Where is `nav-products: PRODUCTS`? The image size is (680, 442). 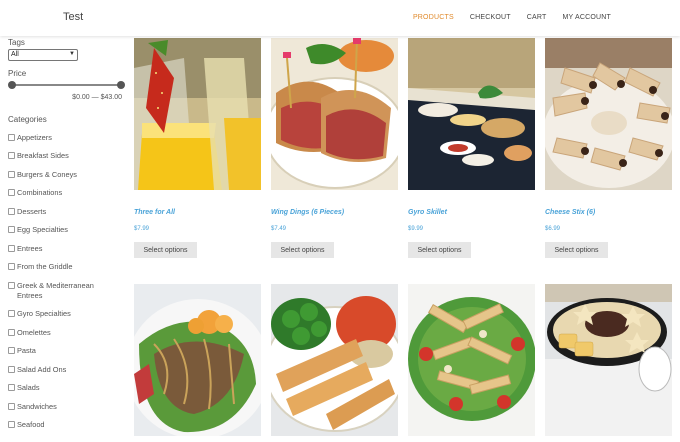
nav-products: PRODUCTS is located at coordinates (433, 17).